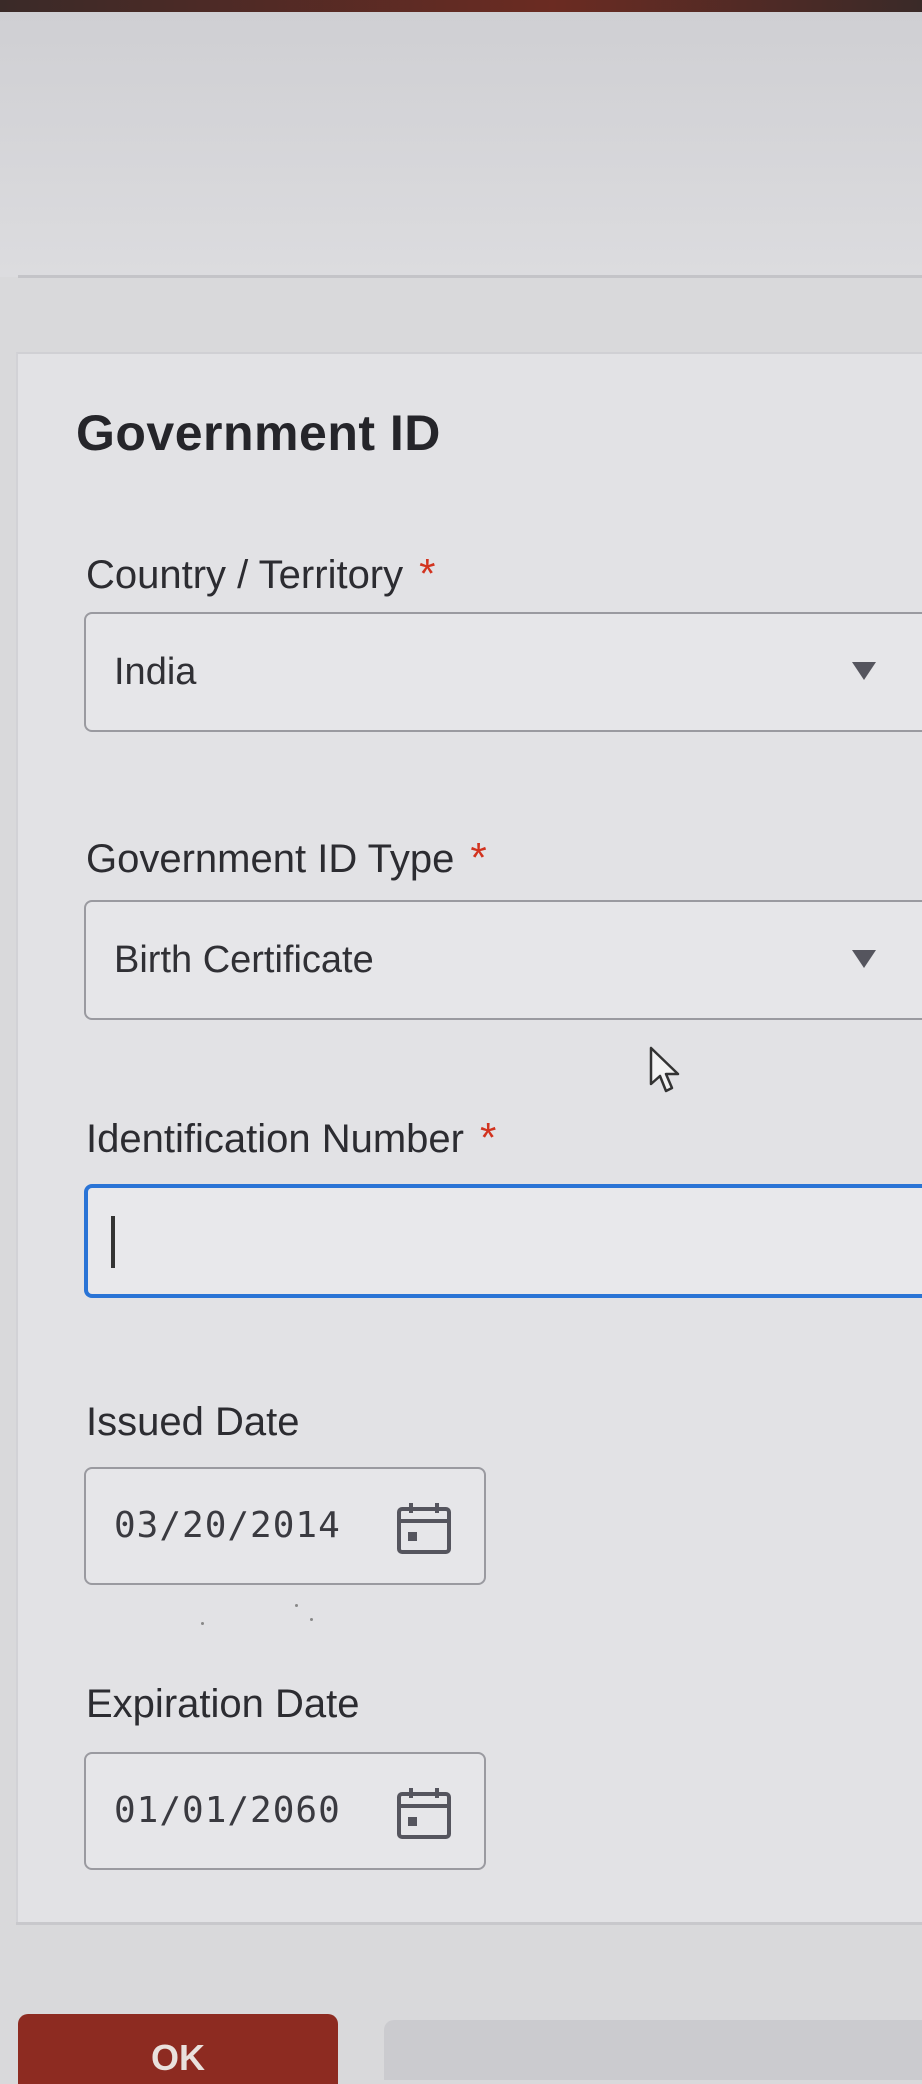 Image resolution: width=922 pixels, height=2084 pixels. I want to click on id-number-label: Identification Number *, so click(291, 1138).